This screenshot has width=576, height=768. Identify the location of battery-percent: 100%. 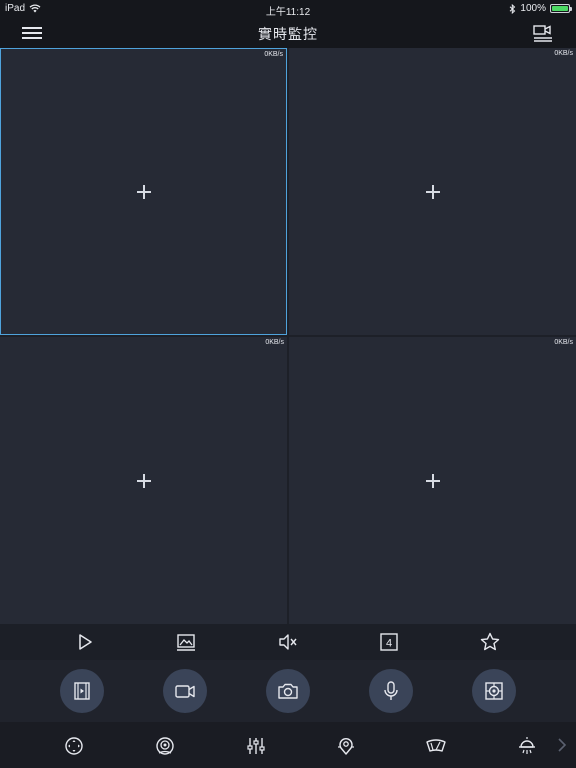
(533, 8).